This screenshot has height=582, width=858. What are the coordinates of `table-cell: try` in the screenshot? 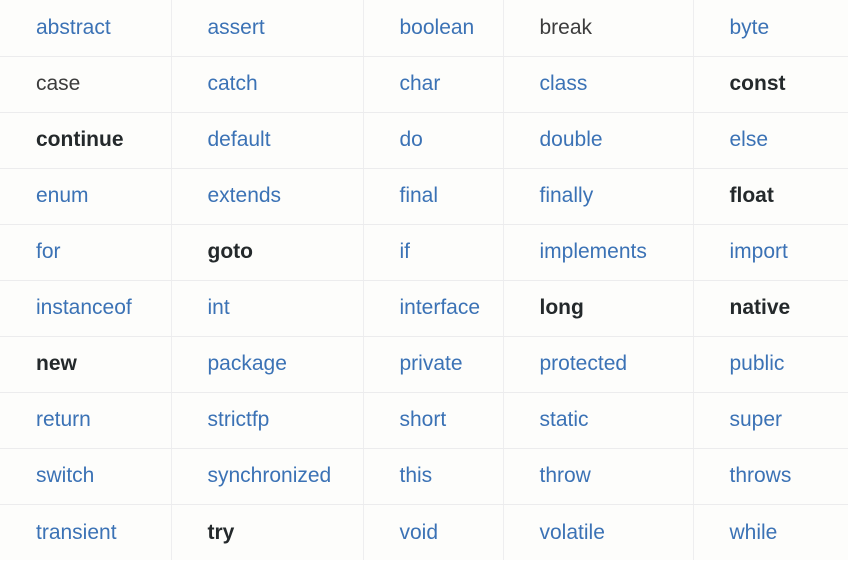 It's located at (267, 532).